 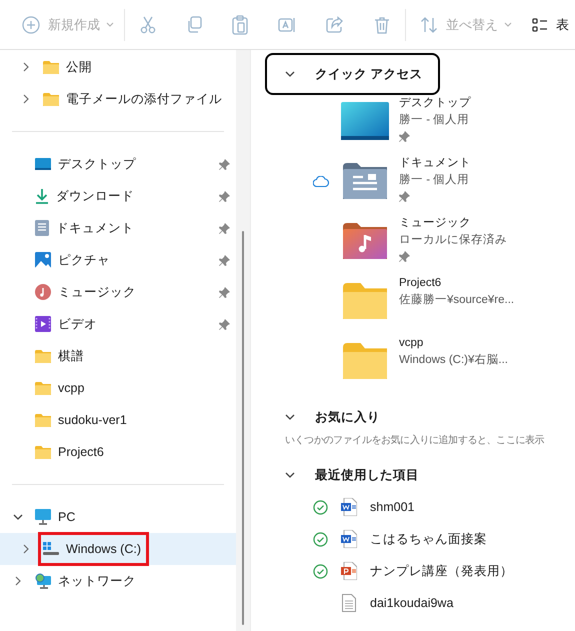 I want to click on picture-icon, so click(x=43, y=260).